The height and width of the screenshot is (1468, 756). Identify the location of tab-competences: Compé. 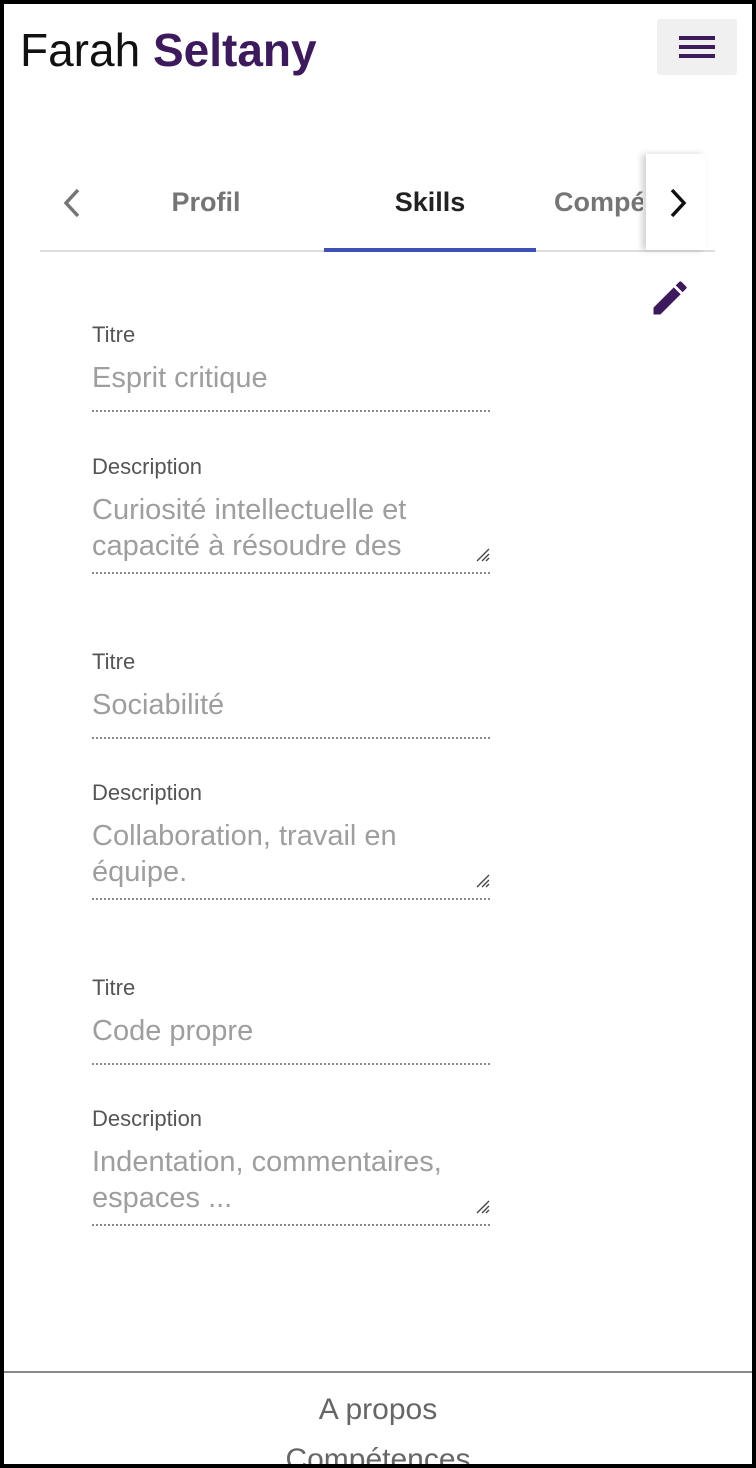
(589, 202).